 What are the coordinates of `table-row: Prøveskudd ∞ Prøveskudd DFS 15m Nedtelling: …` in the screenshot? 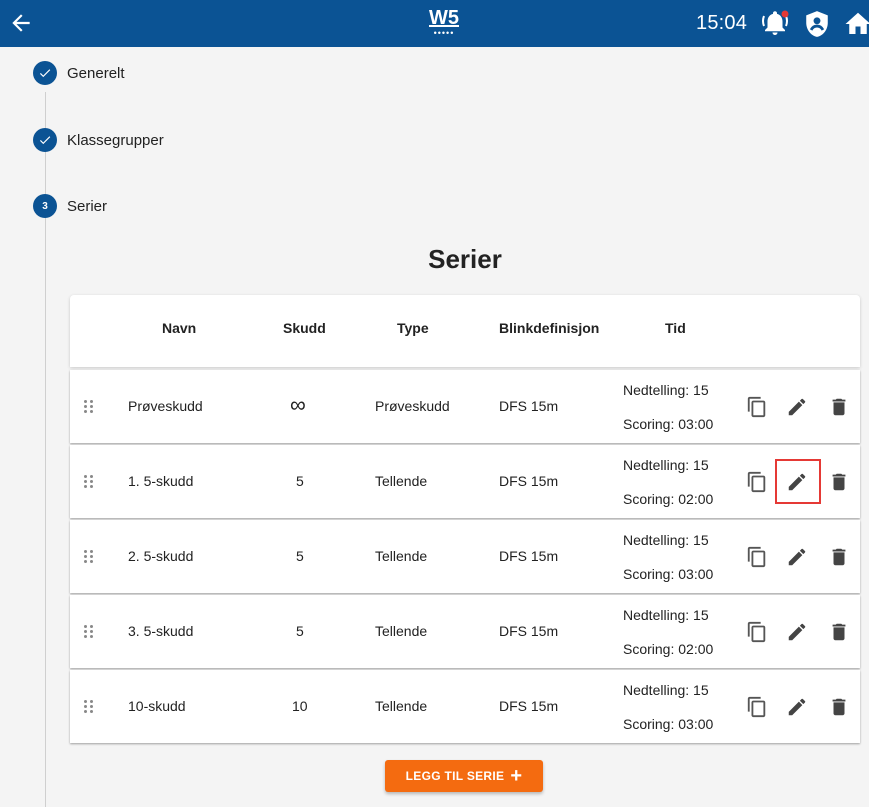 It's located at (465, 406).